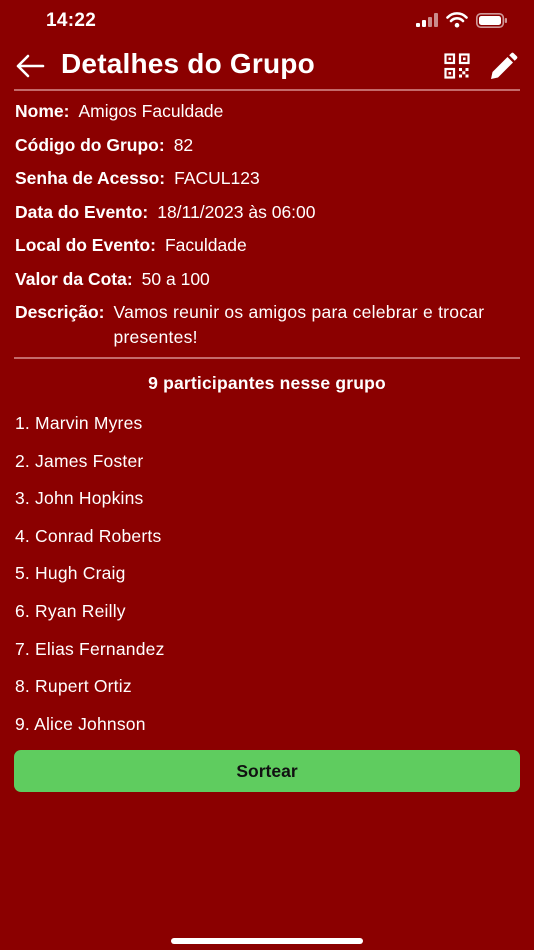 The height and width of the screenshot is (950, 534). Describe the element at coordinates (175, 278) in the screenshot. I see `valor-value: 50 a 100` at that location.